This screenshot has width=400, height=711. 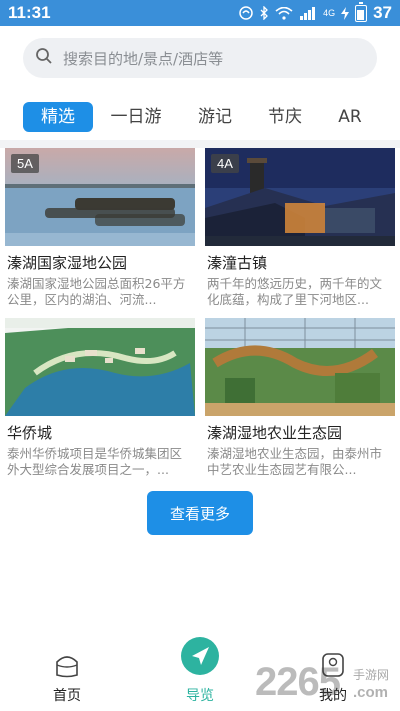 What do you see at coordinates (371, 675) in the screenshot?
I see `watermark-sub: 手游网` at bounding box center [371, 675].